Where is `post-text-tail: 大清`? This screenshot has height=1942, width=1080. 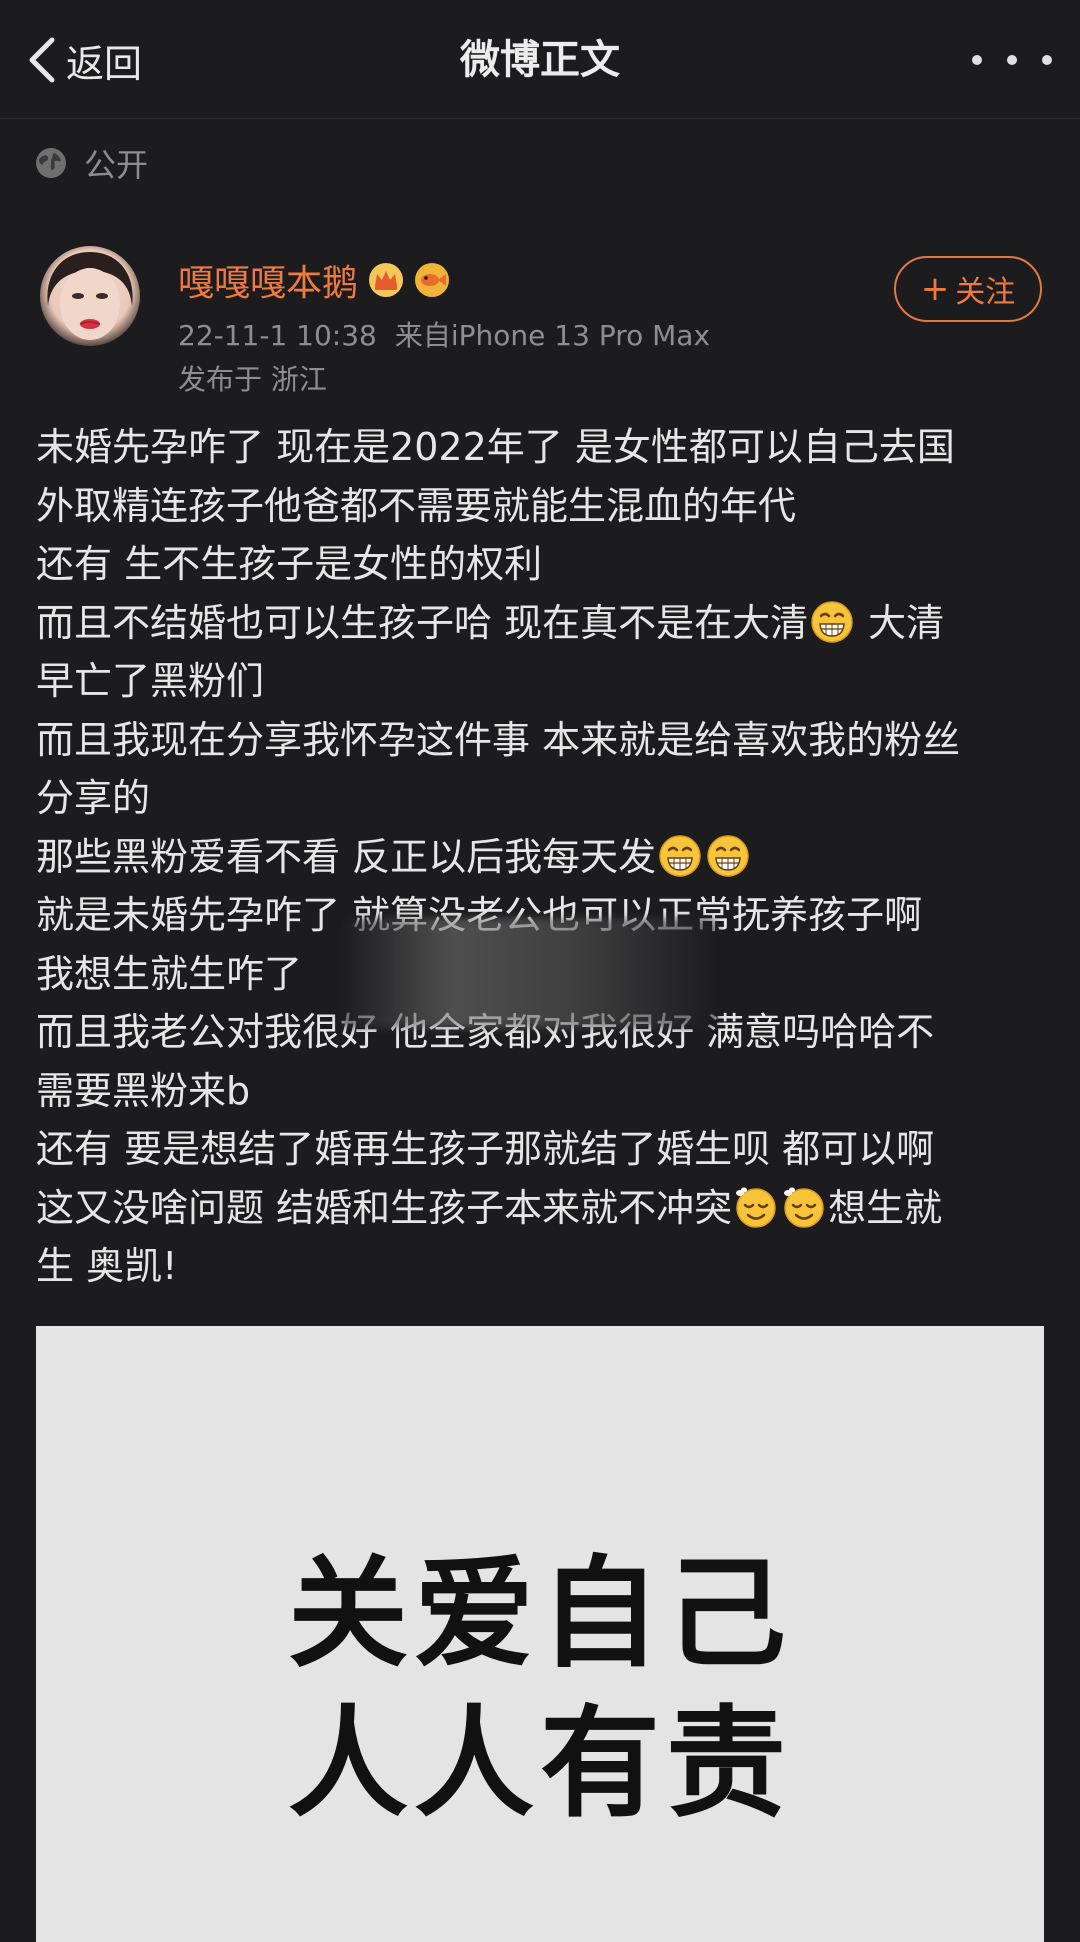 post-text-tail: 大清 is located at coordinates (900, 622).